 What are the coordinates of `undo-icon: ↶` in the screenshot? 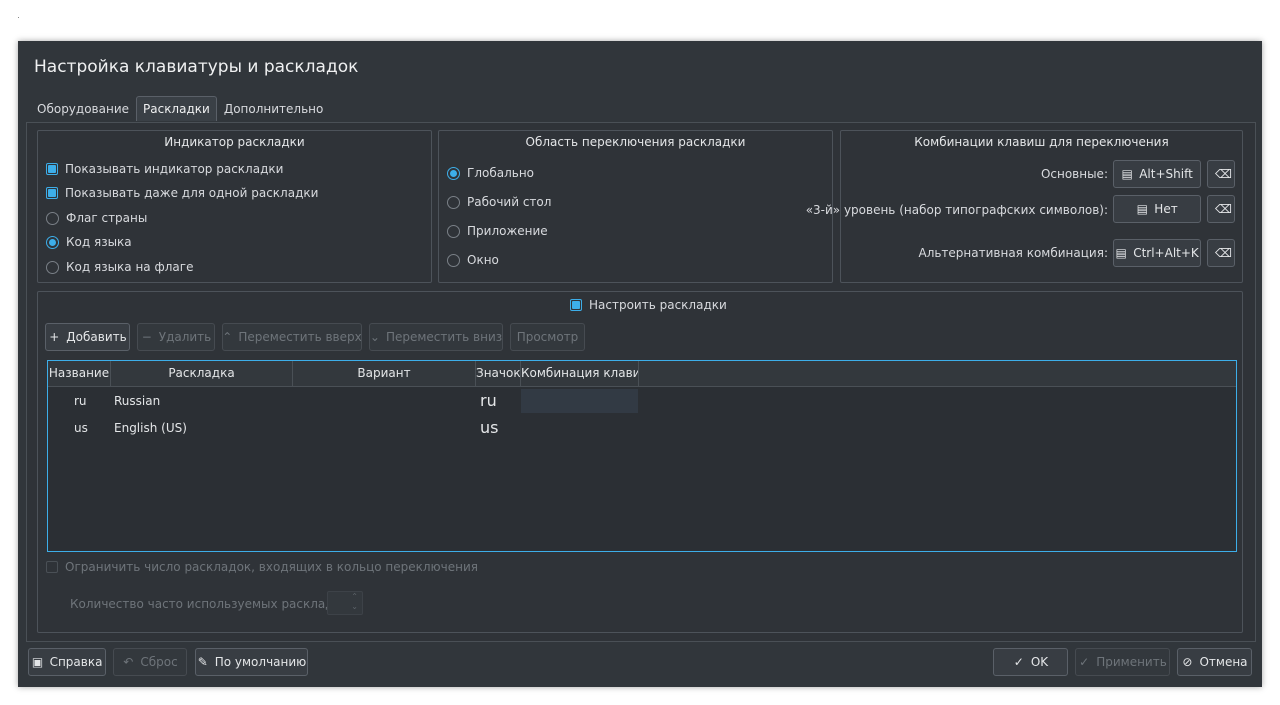 It's located at (128, 662).